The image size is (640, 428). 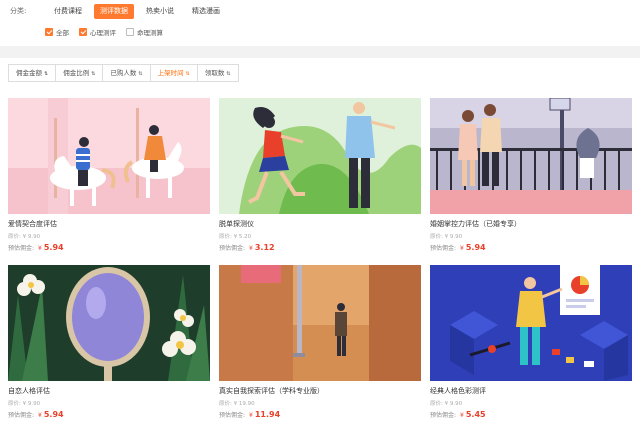 I want to click on product-card: 婚姻掌控力评估（已婚专享） 原价: ¥ 9.90 预估佣金: ¥5.94, so click(x=531, y=175).